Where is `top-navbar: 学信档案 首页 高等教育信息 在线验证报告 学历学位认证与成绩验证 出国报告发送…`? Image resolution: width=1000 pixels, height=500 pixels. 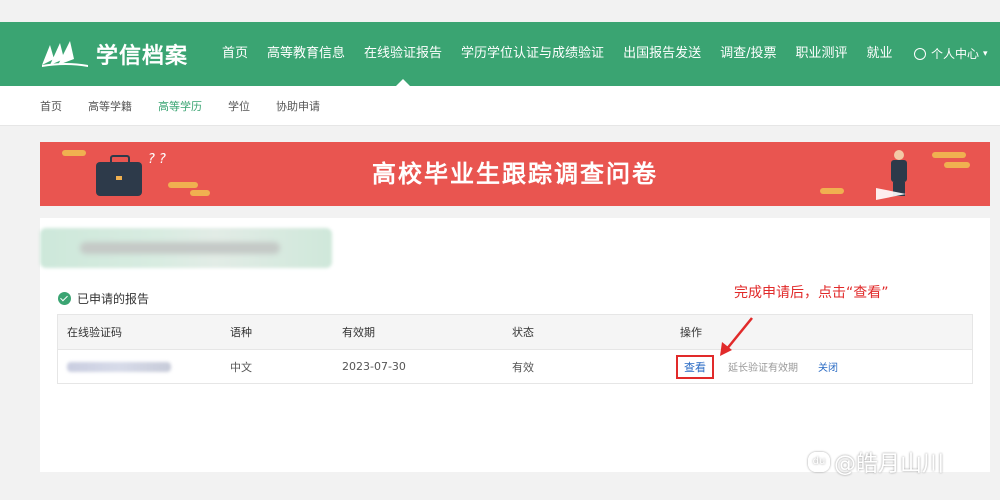
top-navbar: 学信档案 首页 高等教育信息 在线验证报告 学历学位认证与成绩验证 出国报告发送… is located at coordinates (500, 54).